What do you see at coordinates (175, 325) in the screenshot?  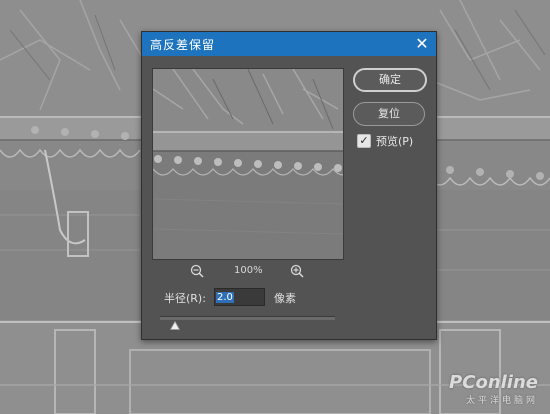 I see `radius-slider-thumb` at bounding box center [175, 325].